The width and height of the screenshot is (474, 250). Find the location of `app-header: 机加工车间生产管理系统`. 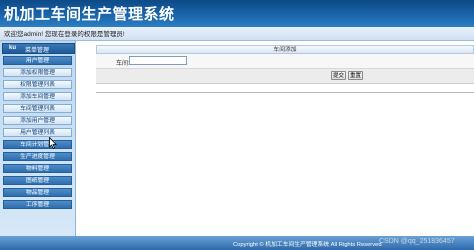

app-header: 机加工车间生产管理系统 is located at coordinates (237, 13).